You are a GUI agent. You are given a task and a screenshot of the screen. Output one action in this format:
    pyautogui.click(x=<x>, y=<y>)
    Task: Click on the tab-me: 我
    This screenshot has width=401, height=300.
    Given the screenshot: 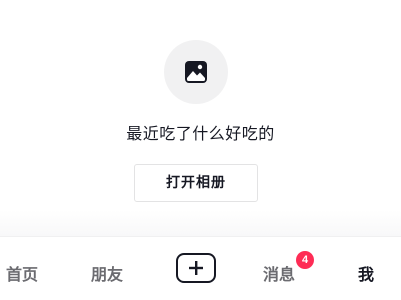 What is the action you would take?
    pyautogui.click(x=366, y=273)
    